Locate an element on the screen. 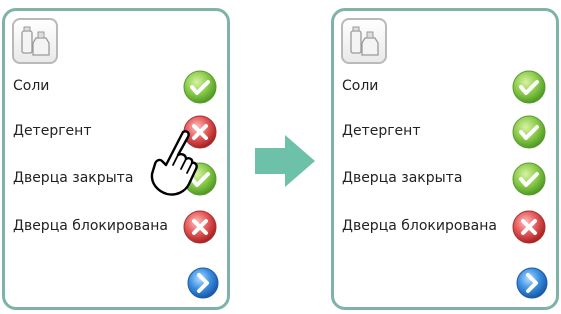 This screenshot has height=314, width=561. status-row: Дверца закрыта is located at coordinates (445, 179).